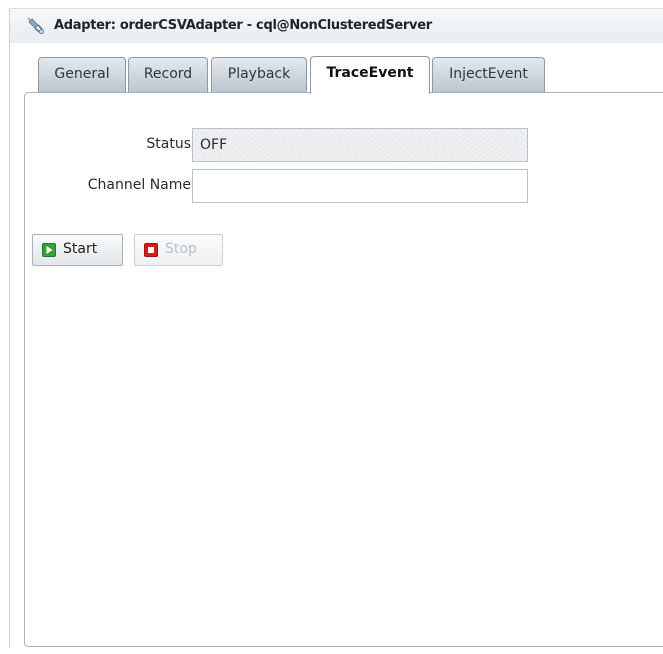 The width and height of the screenshot is (663, 654). What do you see at coordinates (360, 186) in the screenshot?
I see `channel-name-input` at bounding box center [360, 186].